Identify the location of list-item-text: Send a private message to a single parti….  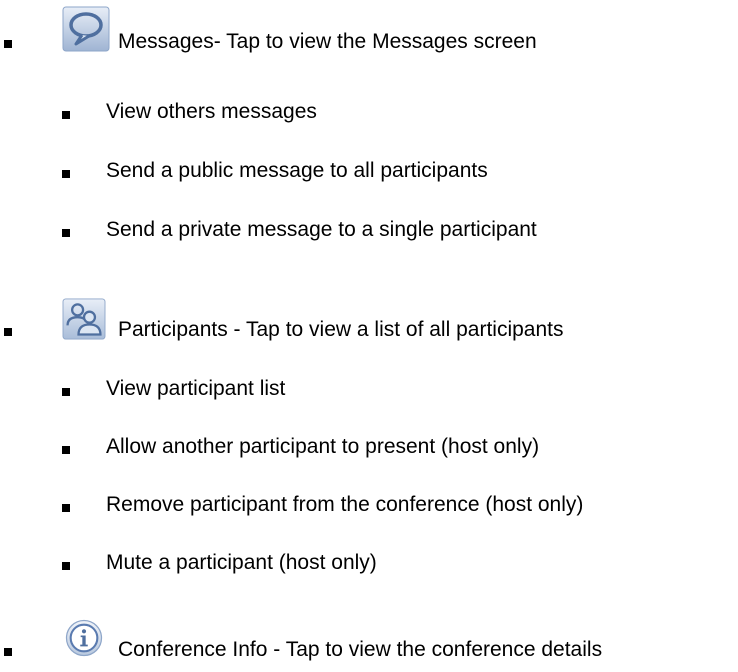
(321, 229).